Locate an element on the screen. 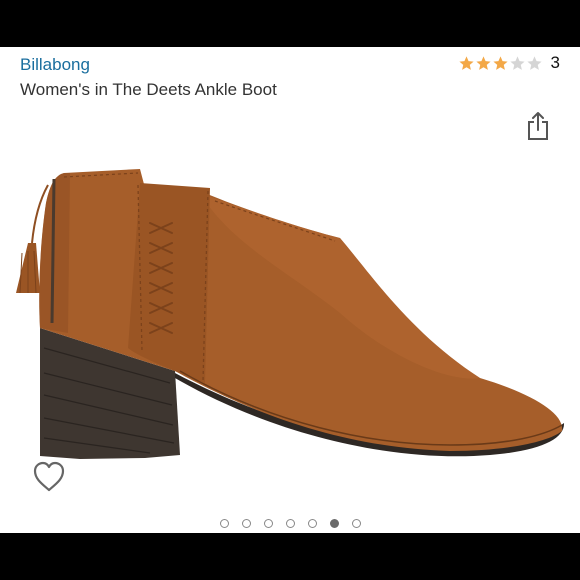 Image resolution: width=580 pixels, height=580 pixels. brand-link: Billabong is located at coordinates (55, 65).